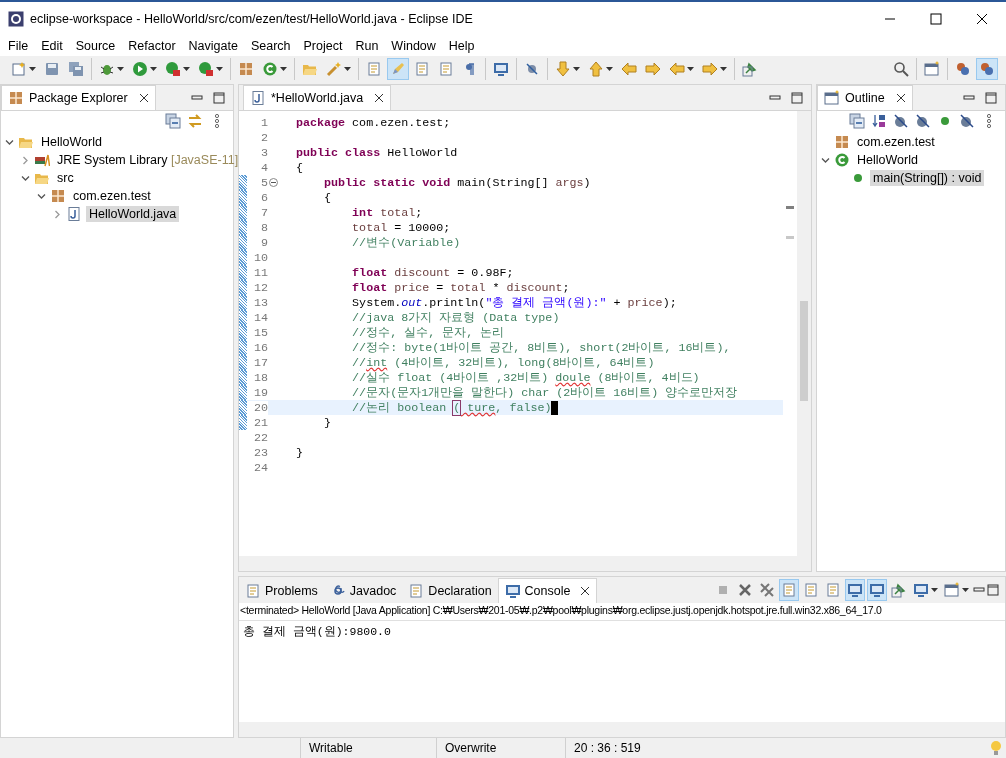  What do you see at coordinates (317, 97) in the screenshot?
I see `editor-tab: *HelloWorld.java` at bounding box center [317, 97].